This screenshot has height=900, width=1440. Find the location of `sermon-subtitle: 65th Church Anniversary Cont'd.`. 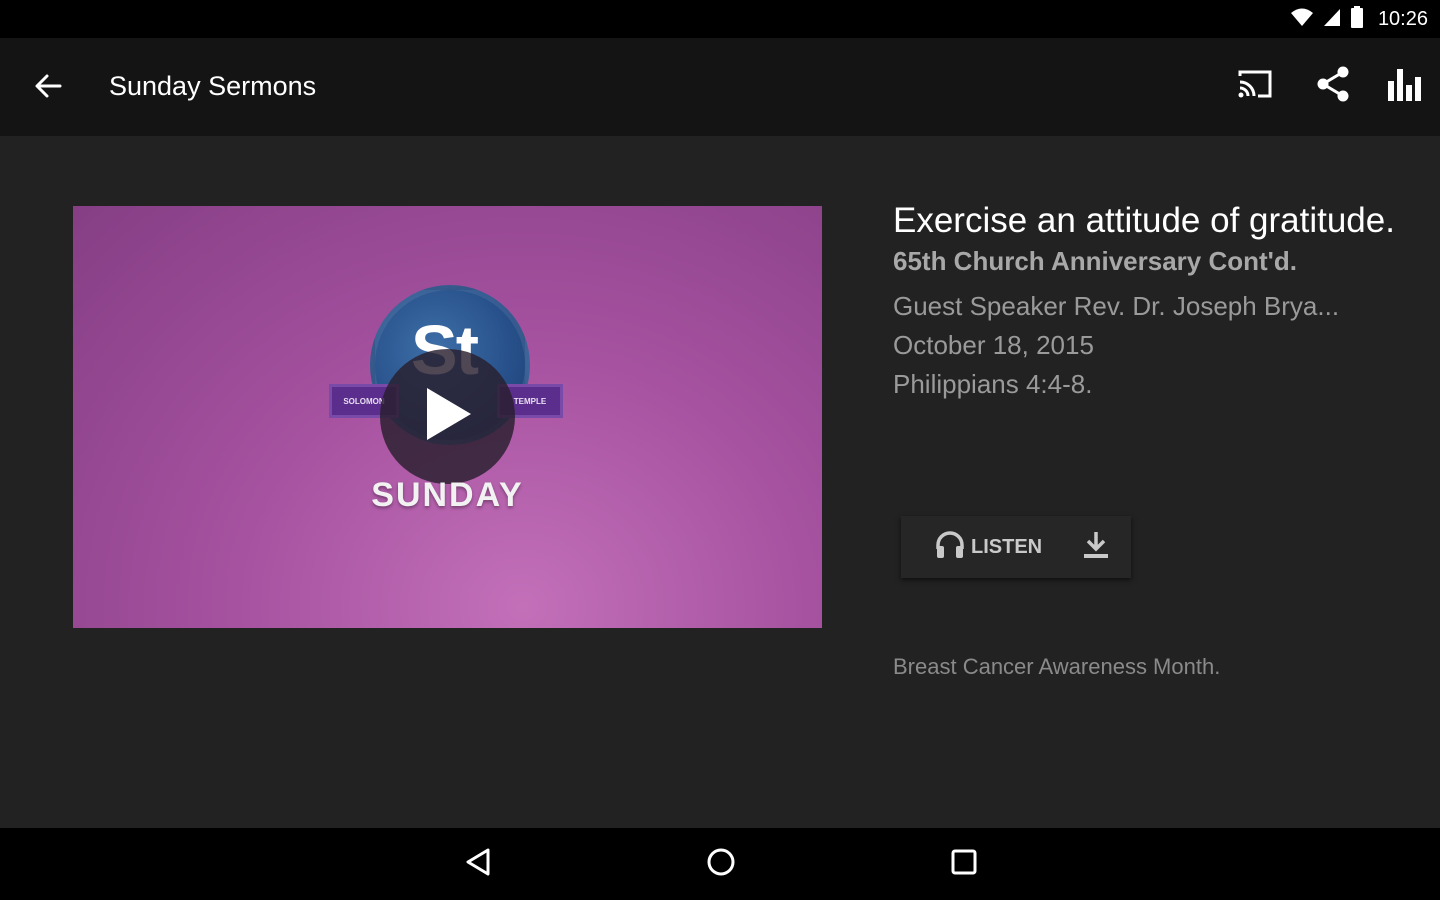

sermon-subtitle: 65th Church Anniversary Cont'd. is located at coordinates (1095, 261).